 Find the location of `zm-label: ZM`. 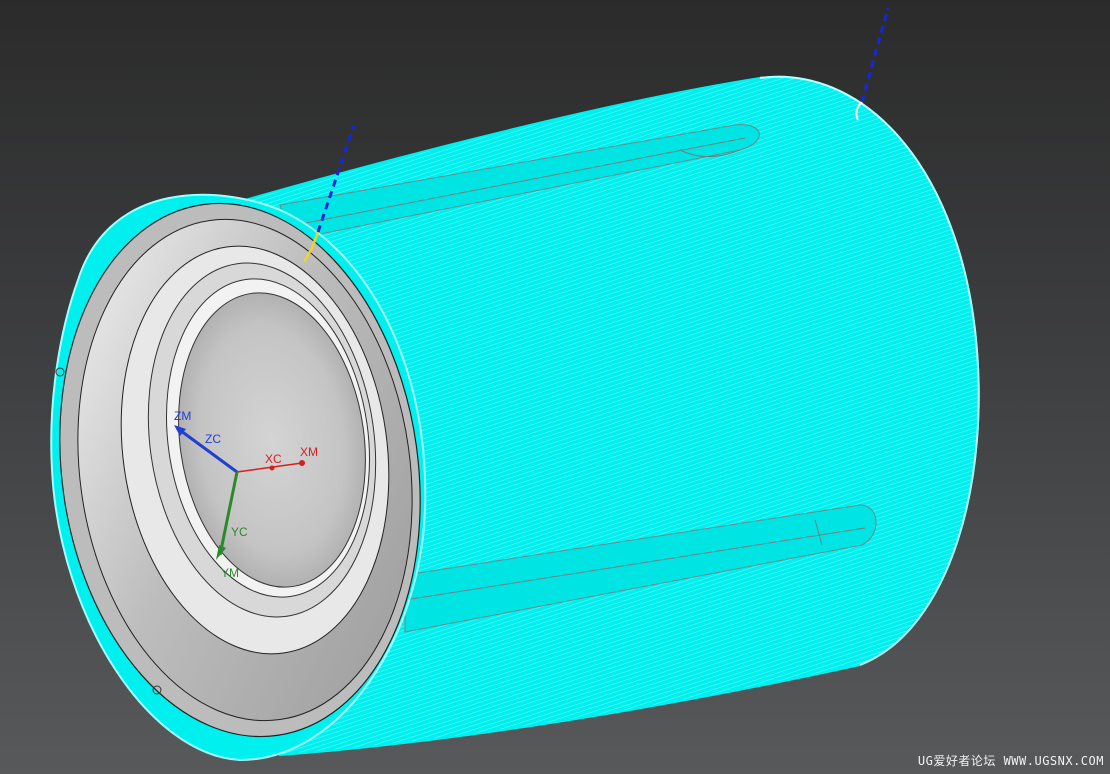

zm-label: ZM is located at coordinates (182, 416).